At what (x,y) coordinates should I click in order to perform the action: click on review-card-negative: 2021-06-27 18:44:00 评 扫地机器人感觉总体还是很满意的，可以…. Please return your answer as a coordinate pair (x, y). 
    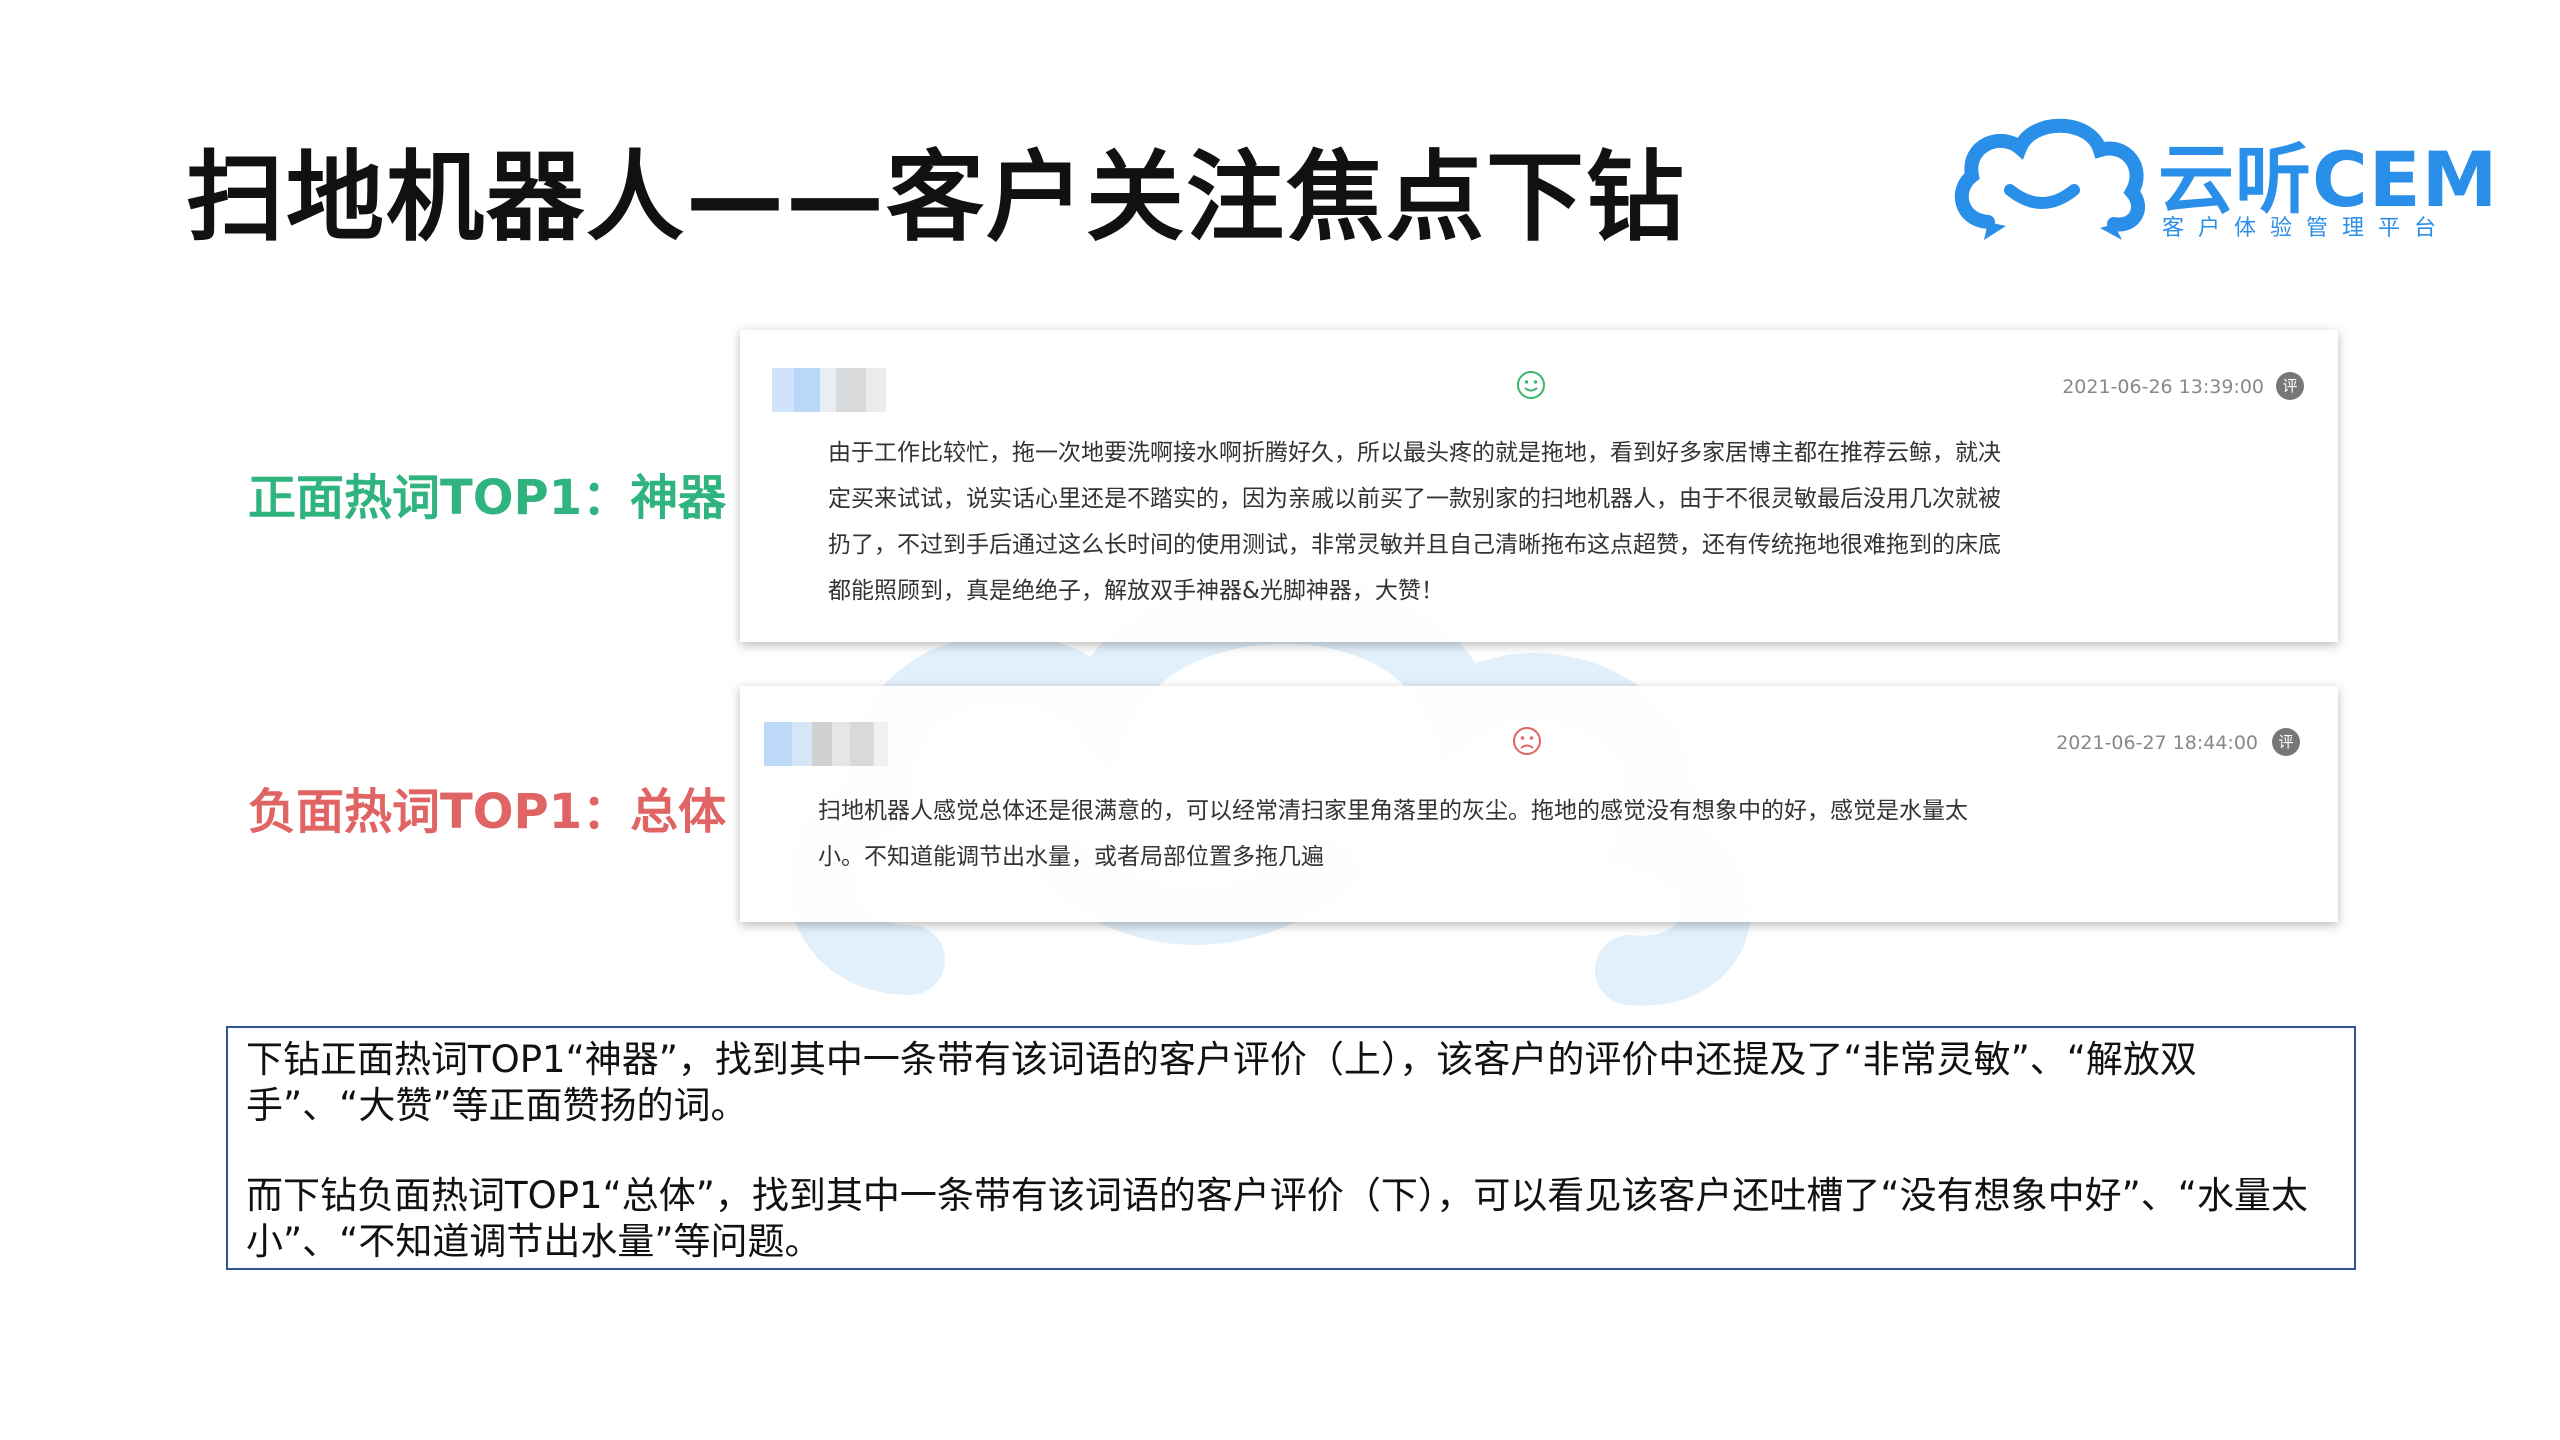
    Looking at the image, I should click on (1539, 804).